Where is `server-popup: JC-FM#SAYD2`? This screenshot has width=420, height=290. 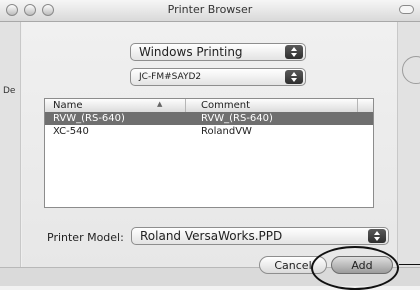 server-popup: JC-FM#SAYD2 is located at coordinates (218, 77).